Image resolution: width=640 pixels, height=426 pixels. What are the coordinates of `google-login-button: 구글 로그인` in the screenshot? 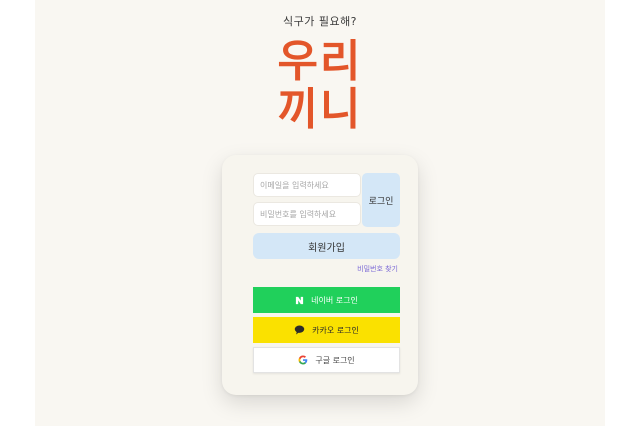 It's located at (326, 360).